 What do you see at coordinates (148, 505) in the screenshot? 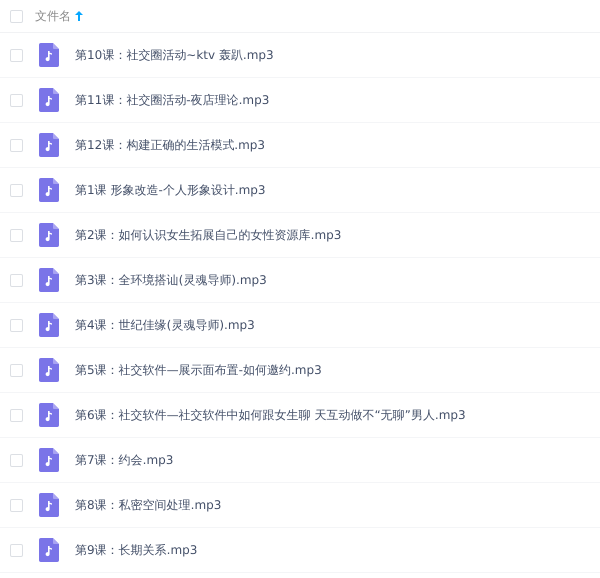
I see `file-name: 第8课：私密空间处理.mp3` at bounding box center [148, 505].